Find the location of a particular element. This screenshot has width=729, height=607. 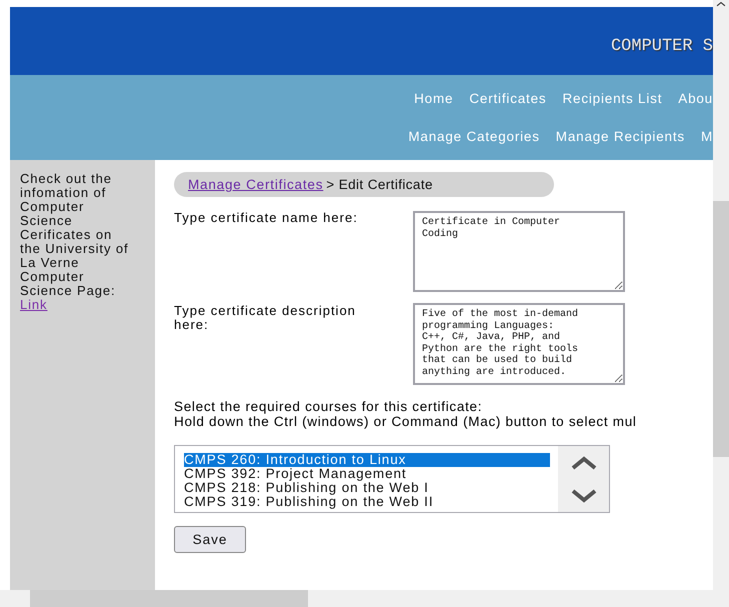

nav-link: Abou is located at coordinates (695, 98).